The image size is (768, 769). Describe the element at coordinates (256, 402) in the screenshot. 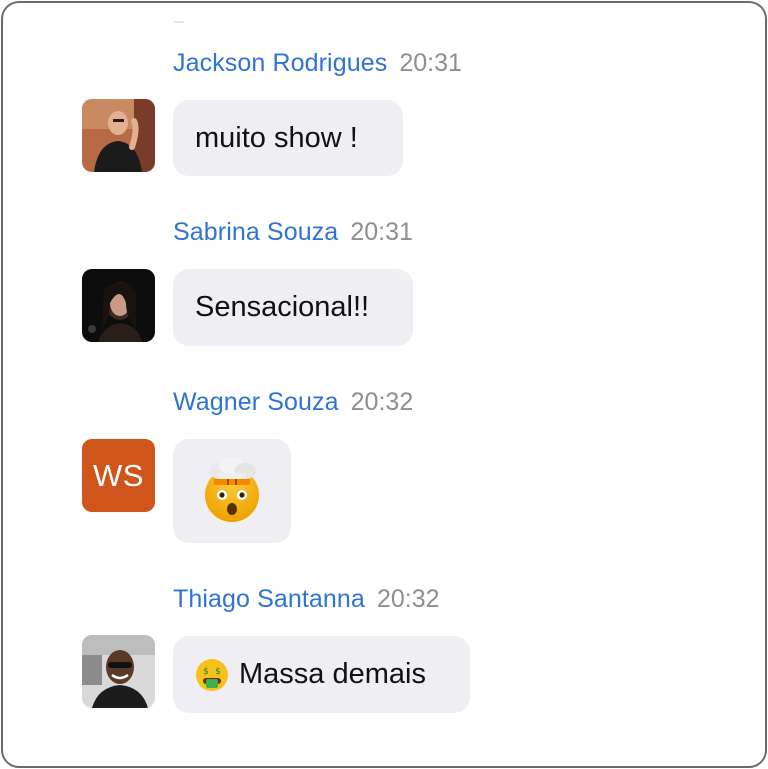

I see `sender-name: Wagner Souza` at that location.